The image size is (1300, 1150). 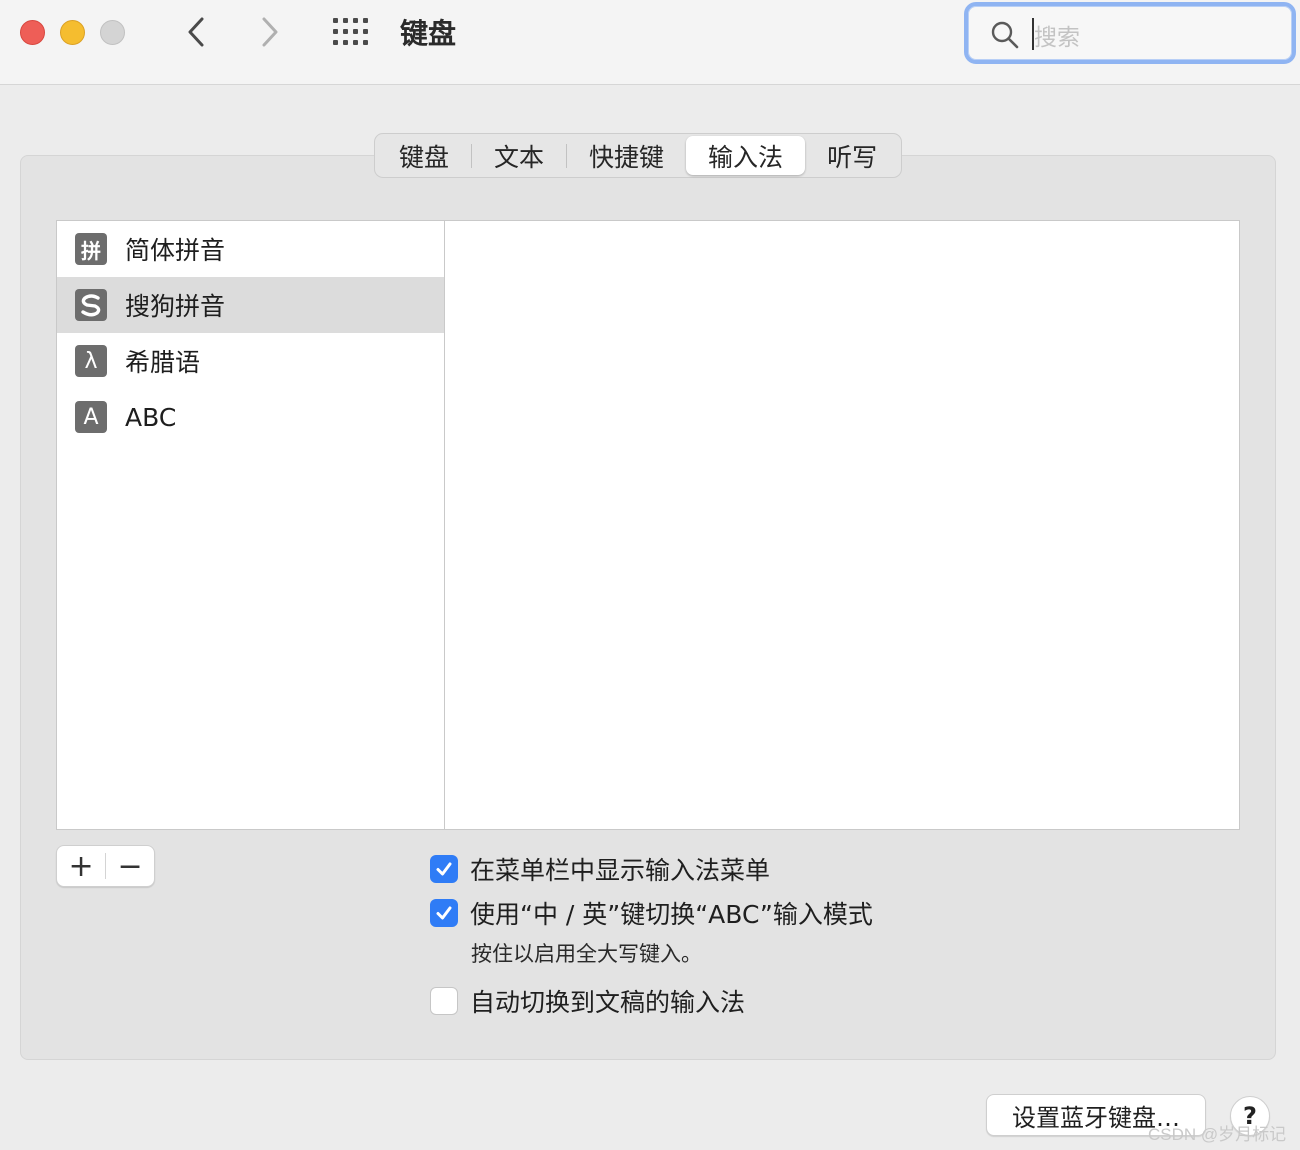 I want to click on search-placeholder: 搜索, so click(x=1057, y=38).